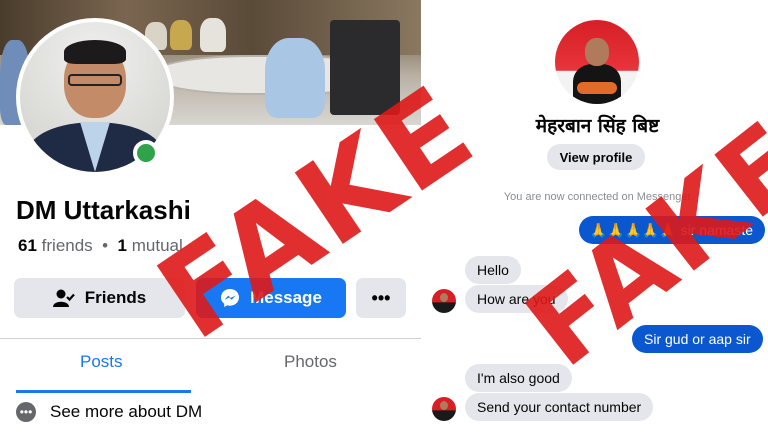  I want to click on profile-name: DM Uttarkashi, so click(103, 210).